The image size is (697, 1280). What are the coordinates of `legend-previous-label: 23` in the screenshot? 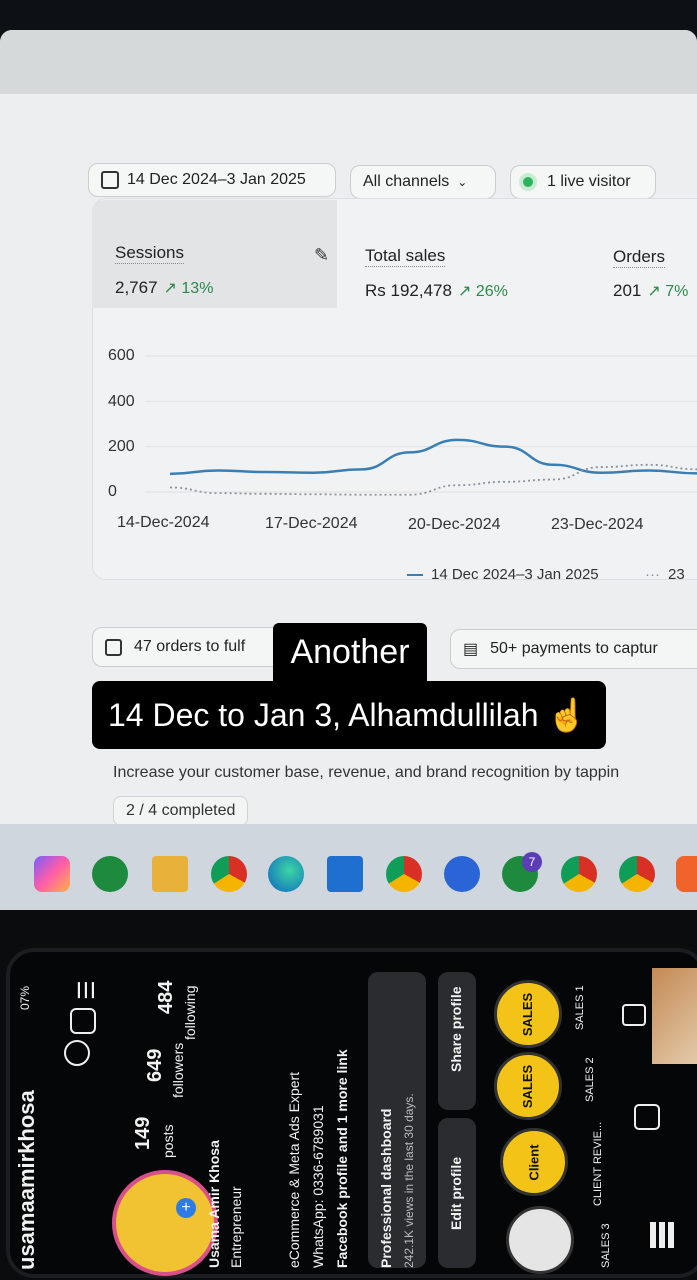 It's located at (676, 574).